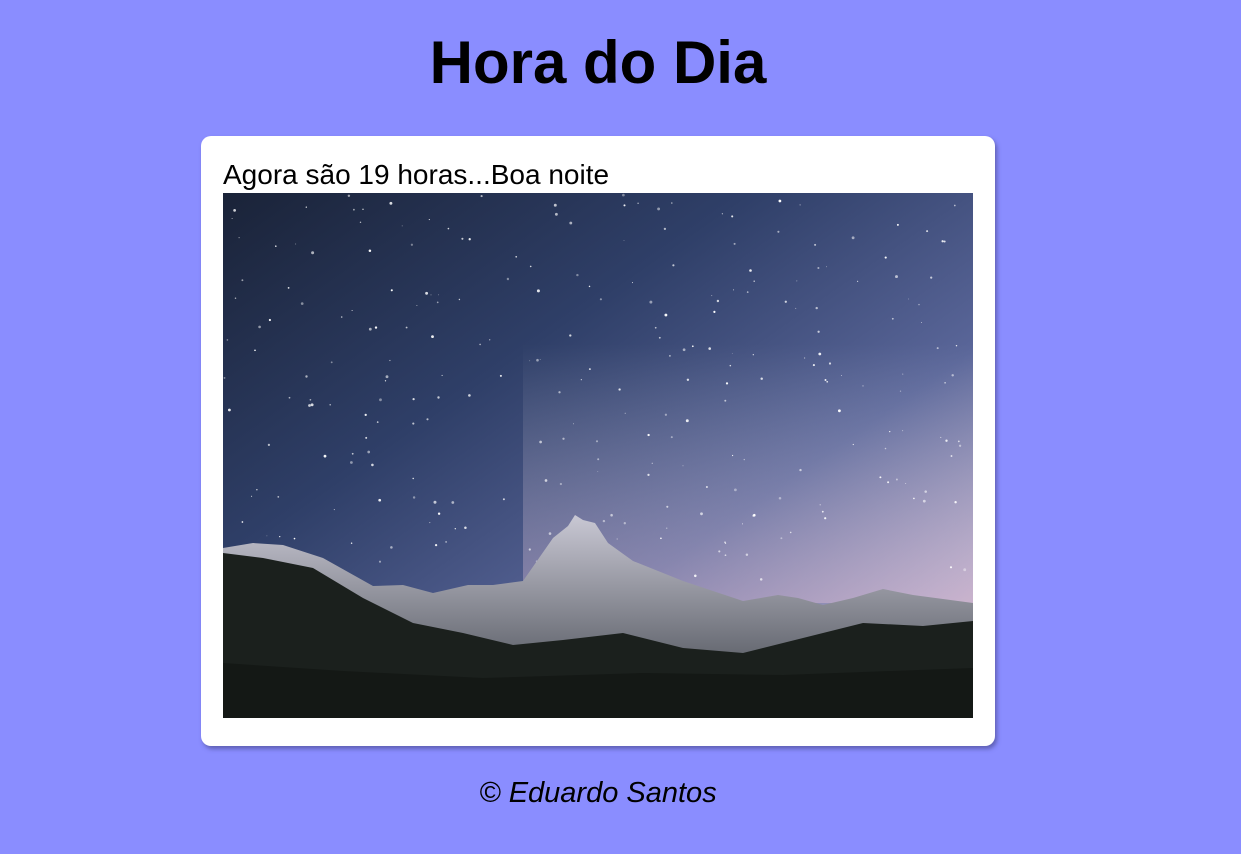 This screenshot has width=1241, height=854. Describe the element at coordinates (416, 174) in the screenshot. I see `time-message: Agora são 19 horas...Boa noite` at that location.